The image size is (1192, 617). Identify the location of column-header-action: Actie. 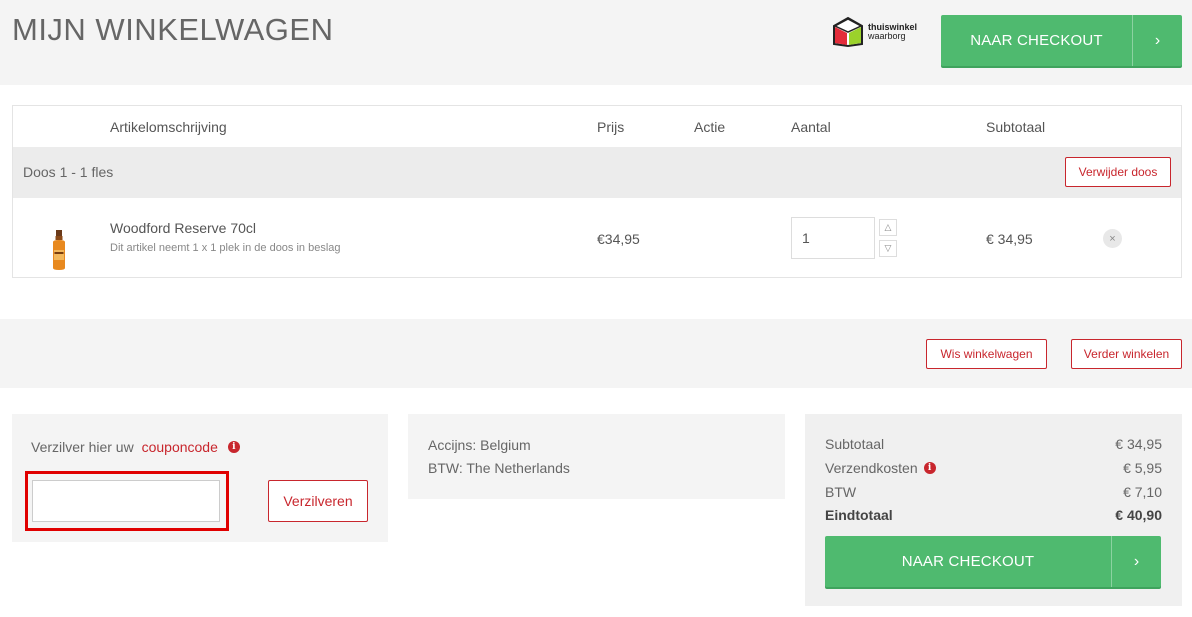
(710, 127).